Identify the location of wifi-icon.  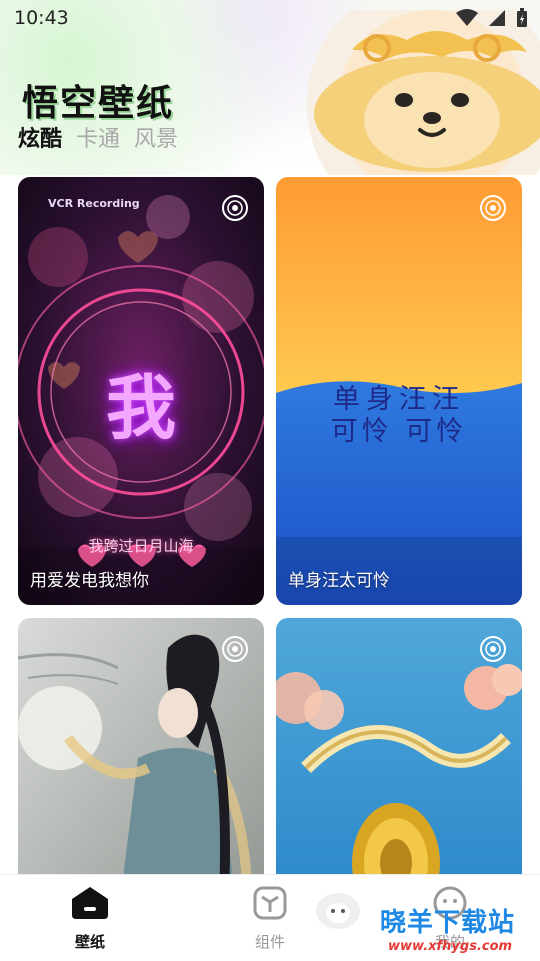
(467, 17).